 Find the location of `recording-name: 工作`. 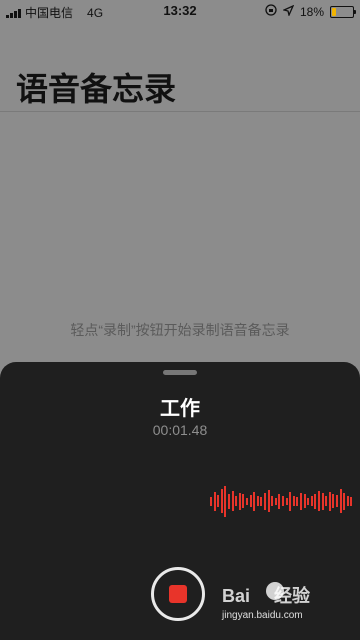

recording-name: 工作 is located at coordinates (180, 406).